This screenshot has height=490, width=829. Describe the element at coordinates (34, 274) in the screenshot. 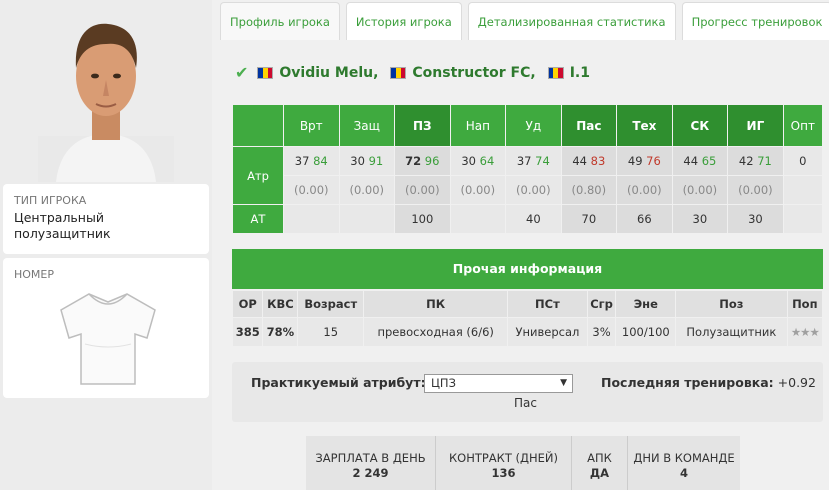

I see `player-number-label: НОМЕР` at that location.